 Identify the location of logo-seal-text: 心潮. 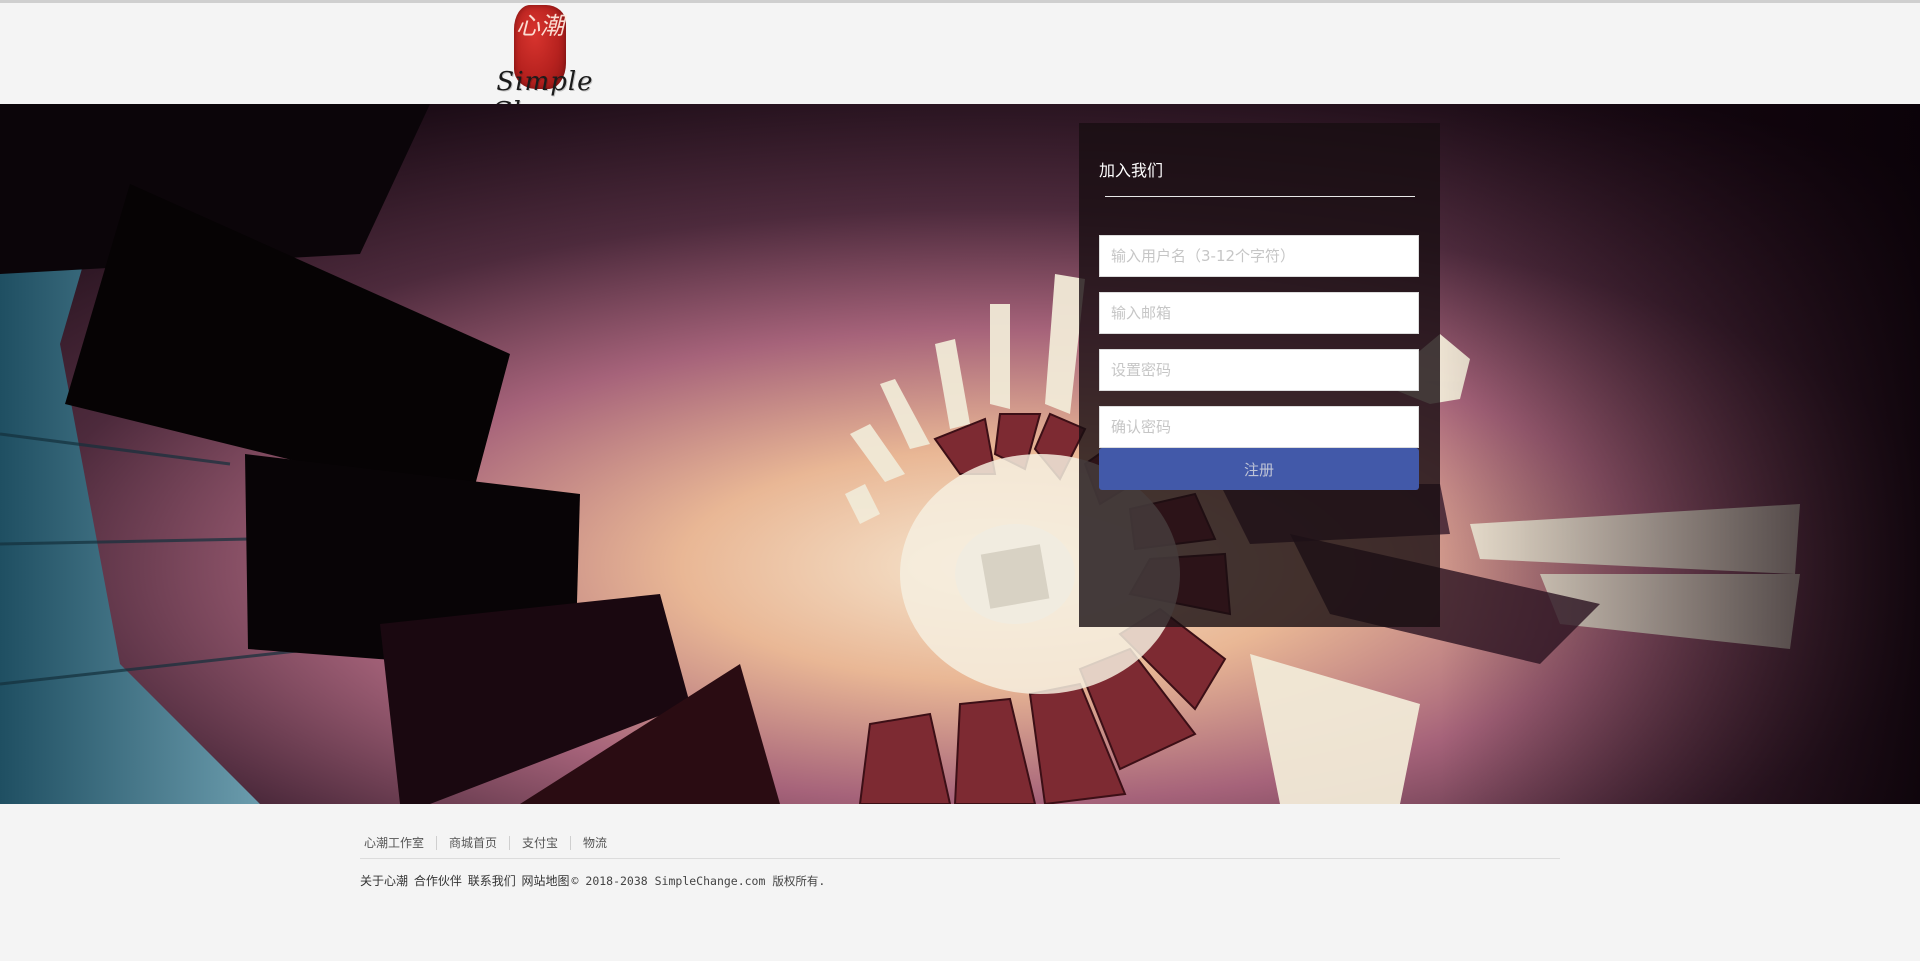
(540, 26).